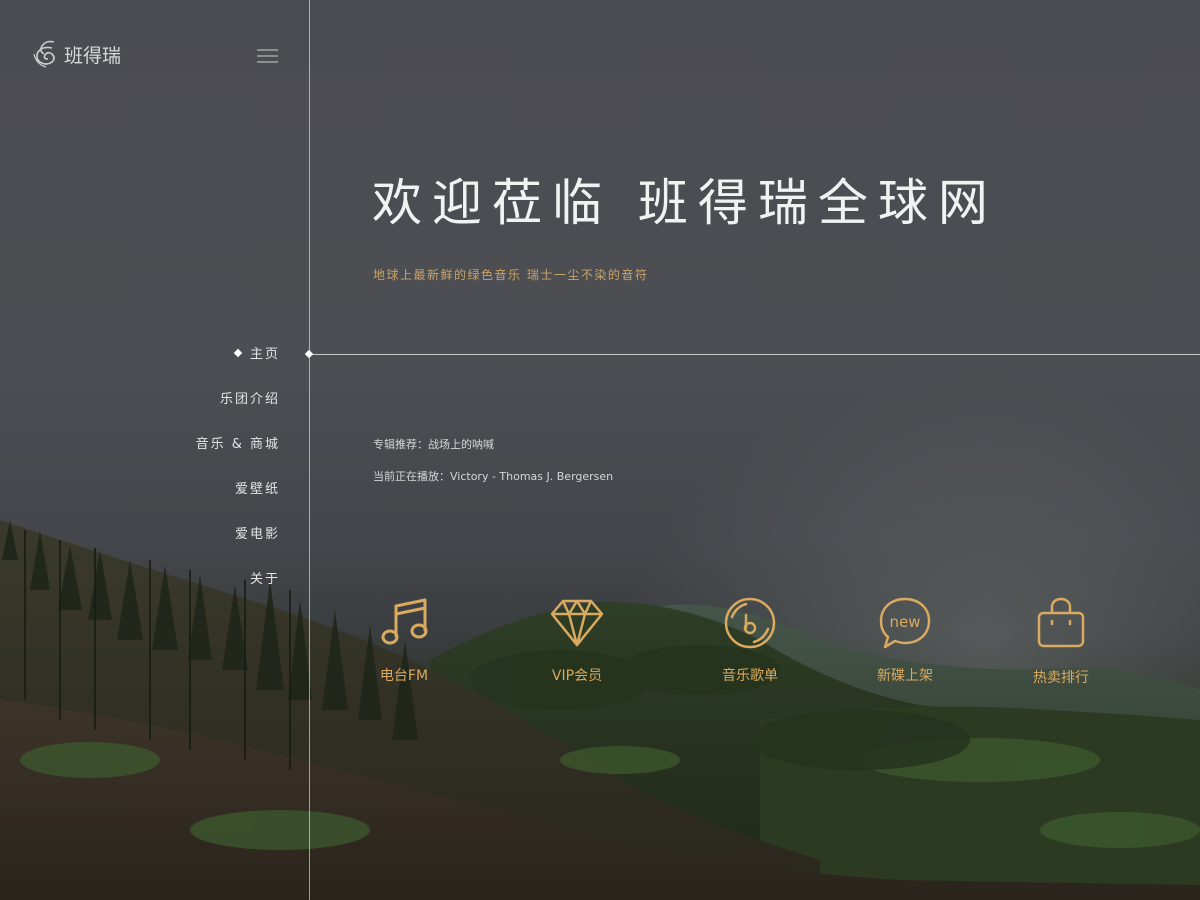 This screenshot has height=900, width=1200. I want to click on nav-item-label: 爱电影, so click(257, 534).